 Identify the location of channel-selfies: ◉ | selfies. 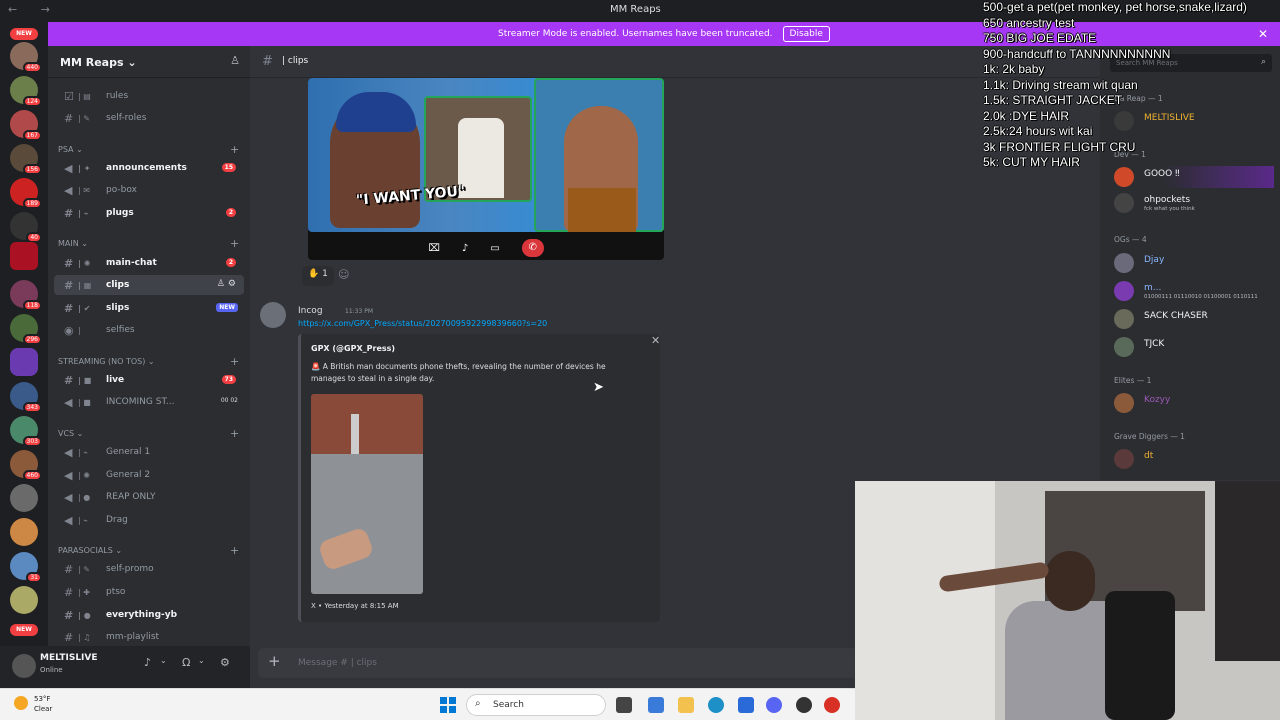
(149, 330).